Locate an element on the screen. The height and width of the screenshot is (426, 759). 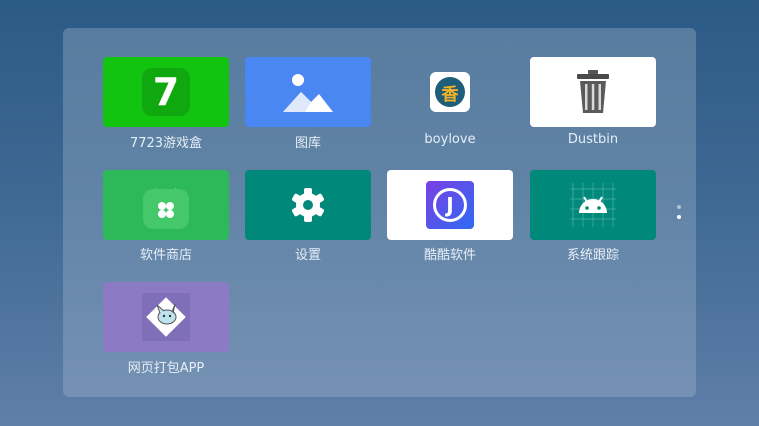
app-tile-7723: 7 is located at coordinates (166, 92).